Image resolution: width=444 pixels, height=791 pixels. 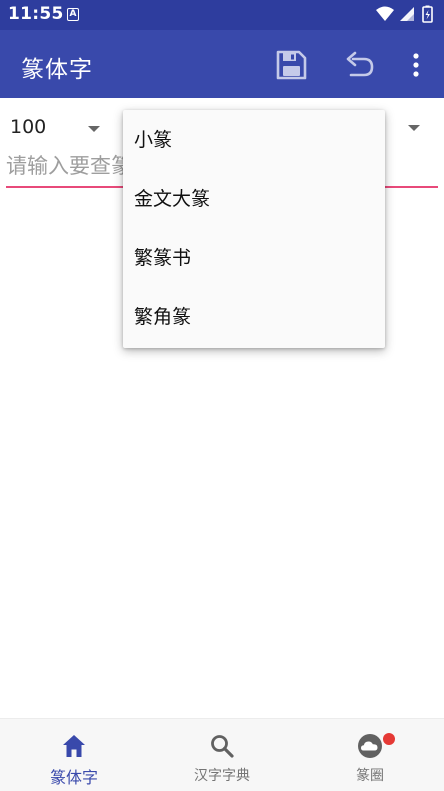 I want to click on signal-icon, so click(x=407, y=14).